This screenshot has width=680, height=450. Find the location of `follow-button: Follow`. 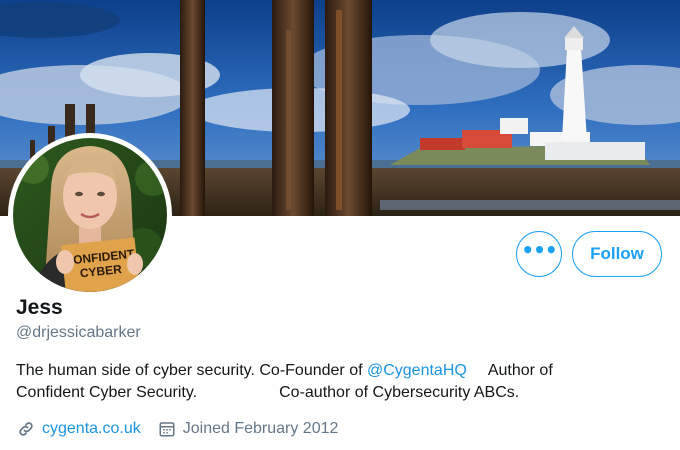

follow-button: Follow is located at coordinates (617, 254).